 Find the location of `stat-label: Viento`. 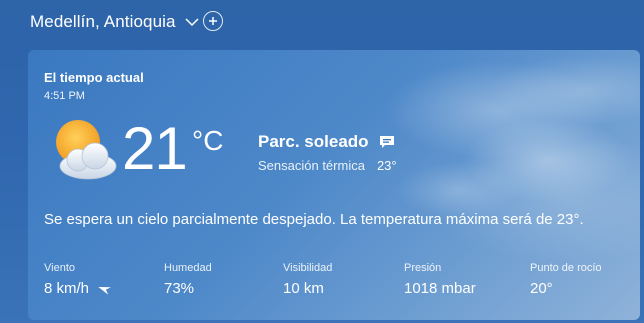

stat-label: Viento is located at coordinates (59, 268).